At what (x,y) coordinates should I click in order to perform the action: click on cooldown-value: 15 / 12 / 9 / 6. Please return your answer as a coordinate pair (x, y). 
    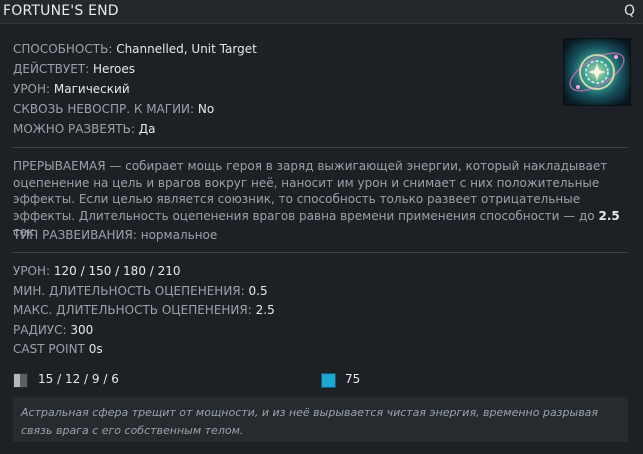
    Looking at the image, I should click on (78, 379).